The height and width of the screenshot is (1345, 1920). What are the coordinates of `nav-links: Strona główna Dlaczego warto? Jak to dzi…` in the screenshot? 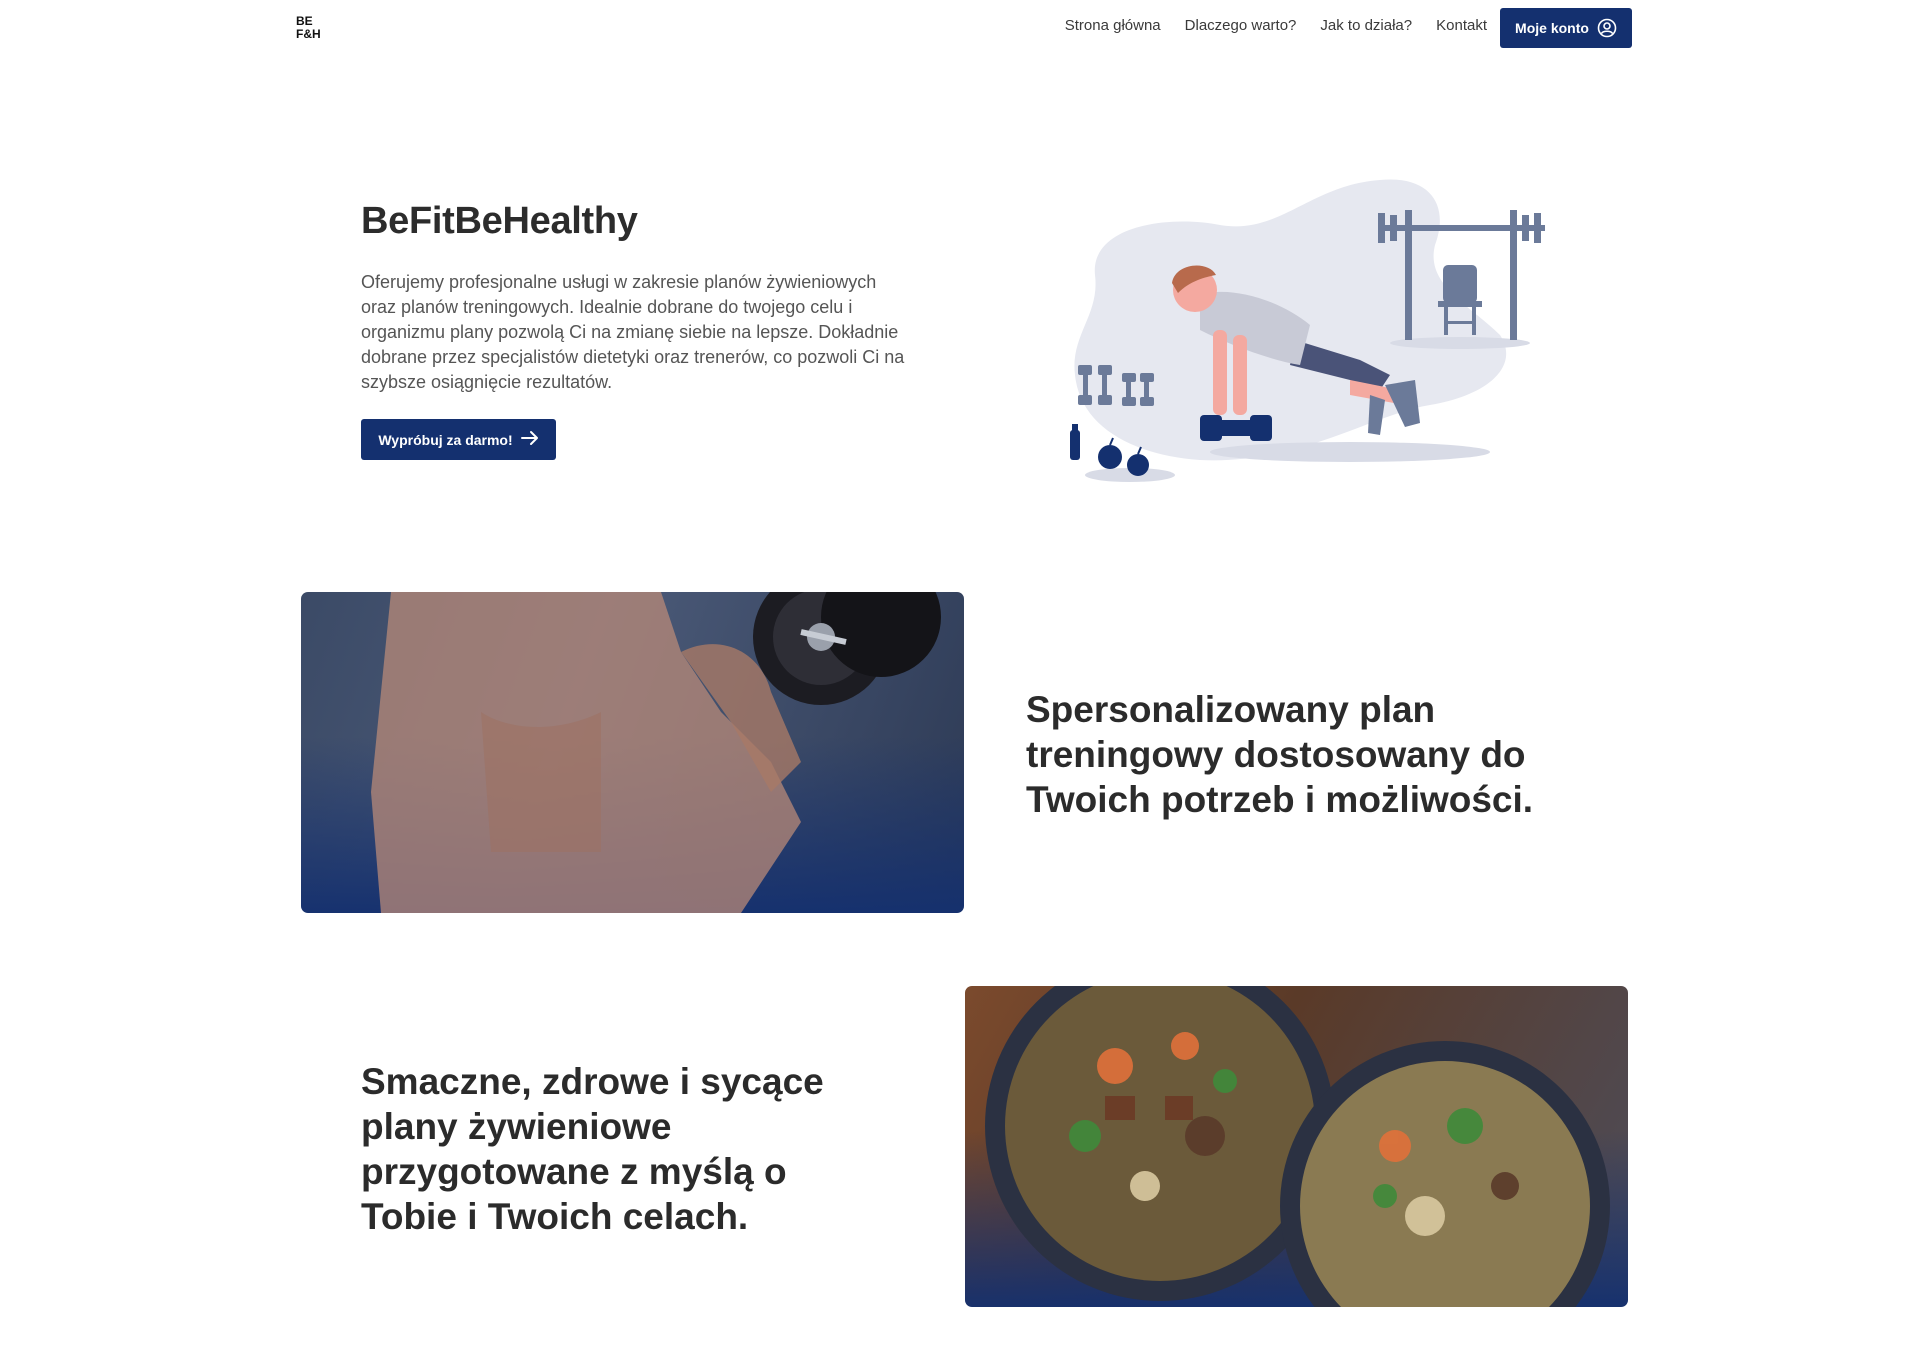 It's located at (1276, 25).